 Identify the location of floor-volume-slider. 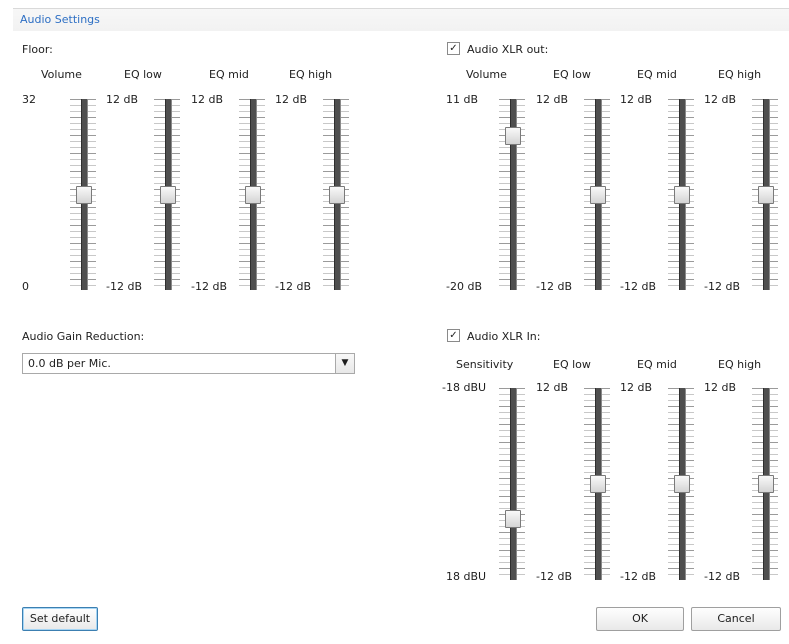
(83, 194).